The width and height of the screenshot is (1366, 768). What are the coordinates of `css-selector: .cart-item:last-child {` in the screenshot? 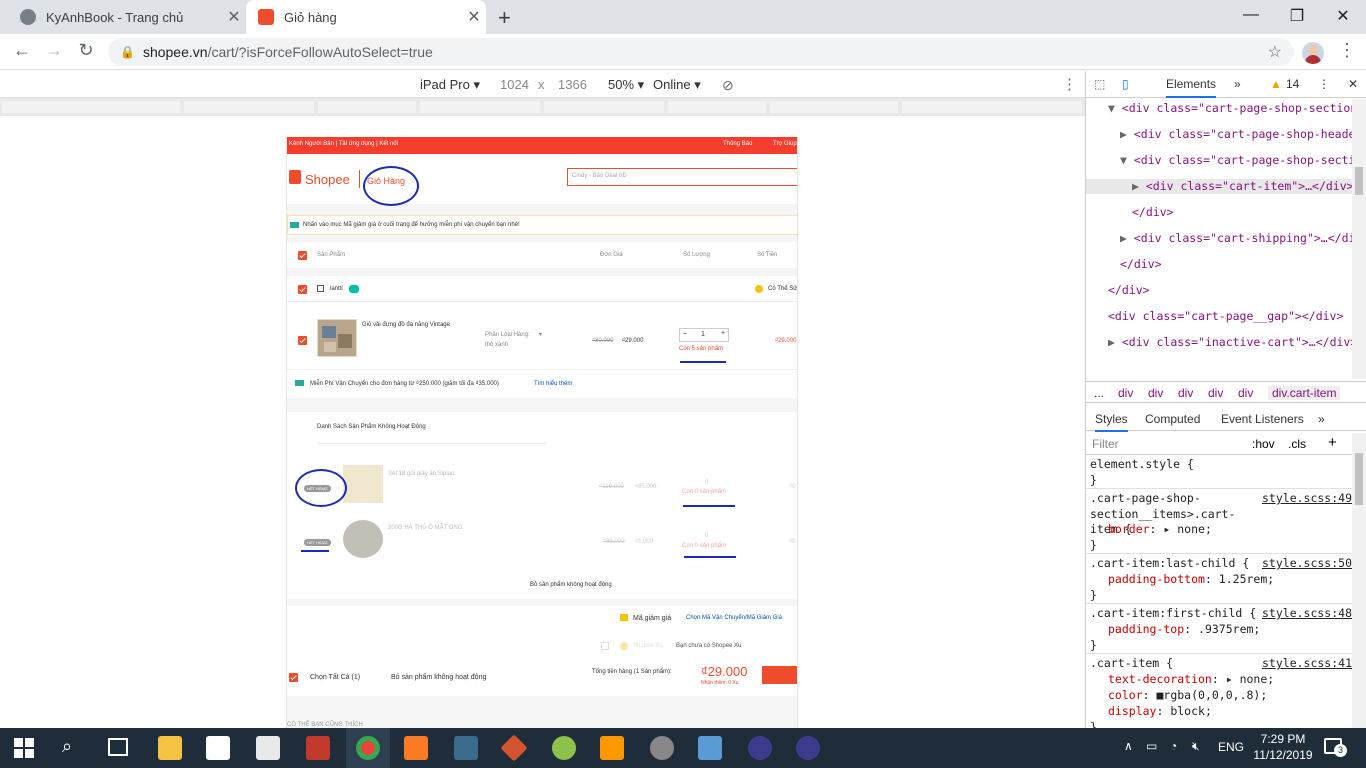 It's located at (1169, 564).